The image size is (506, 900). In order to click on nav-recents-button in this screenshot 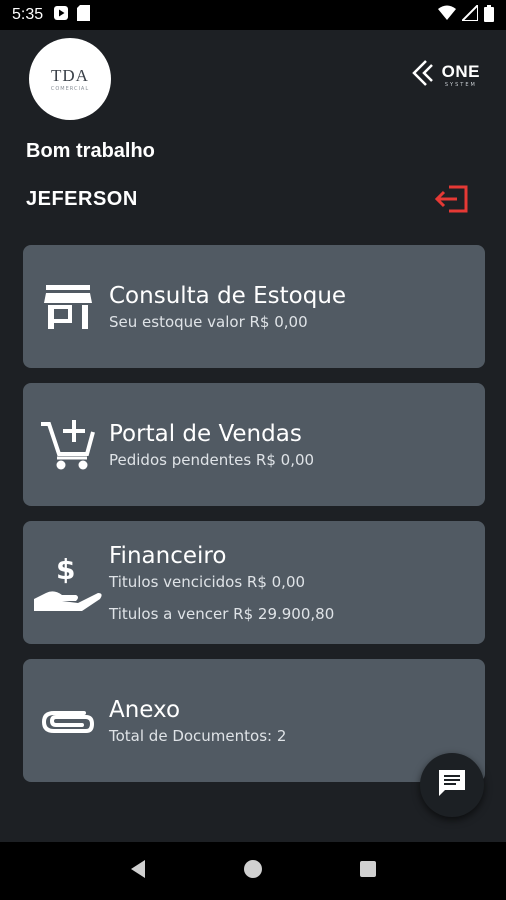, I will do `click(368, 871)`.